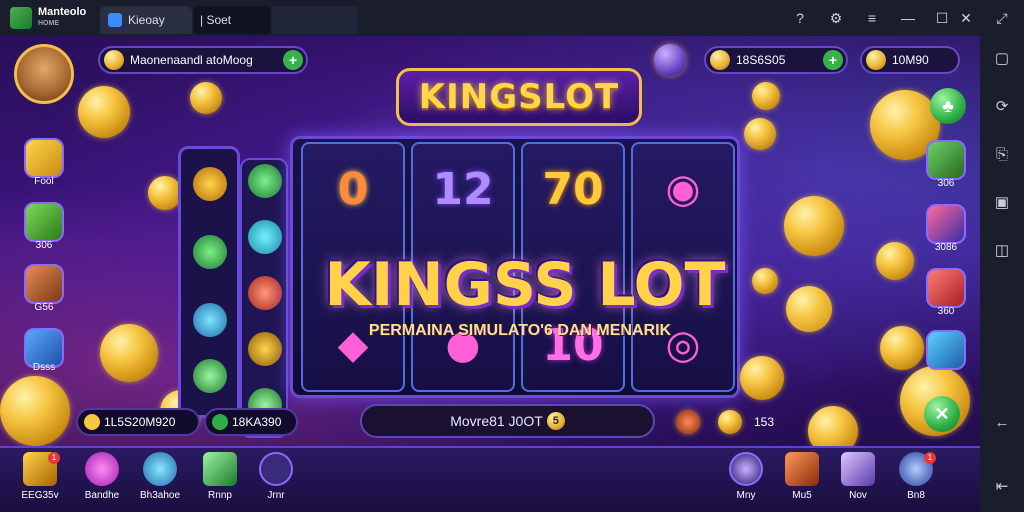 Image resolution: width=1024 pixels, height=512 pixels. Describe the element at coordinates (776, 60) in the screenshot. I see `balance-pill-1: 18S6S05 +` at that location.